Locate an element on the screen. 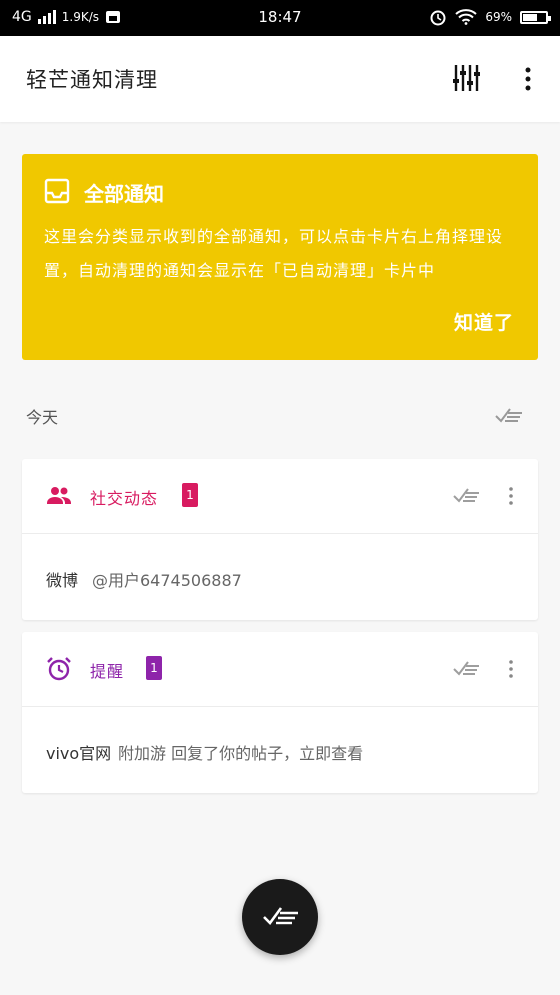 The width and height of the screenshot is (560, 995). wifi-icon is located at coordinates (466, 17).